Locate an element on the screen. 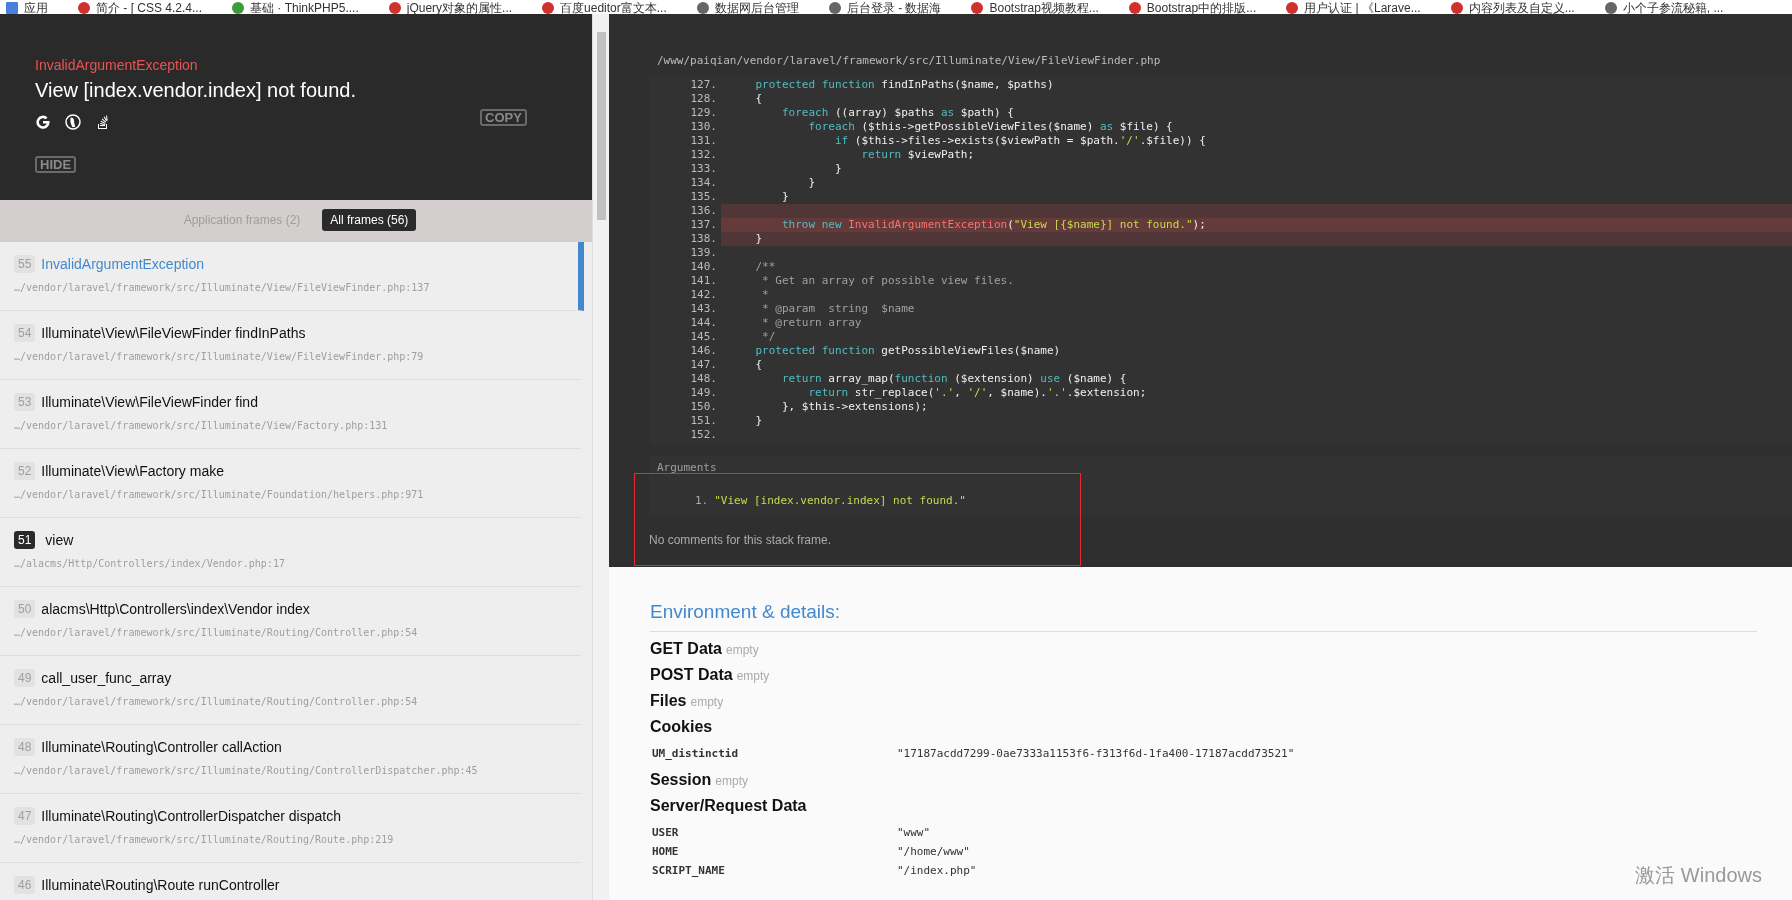 Image resolution: width=1792 pixels, height=900 pixels. argument-value: "View [index.vendor.index] not found." is located at coordinates (840, 500).